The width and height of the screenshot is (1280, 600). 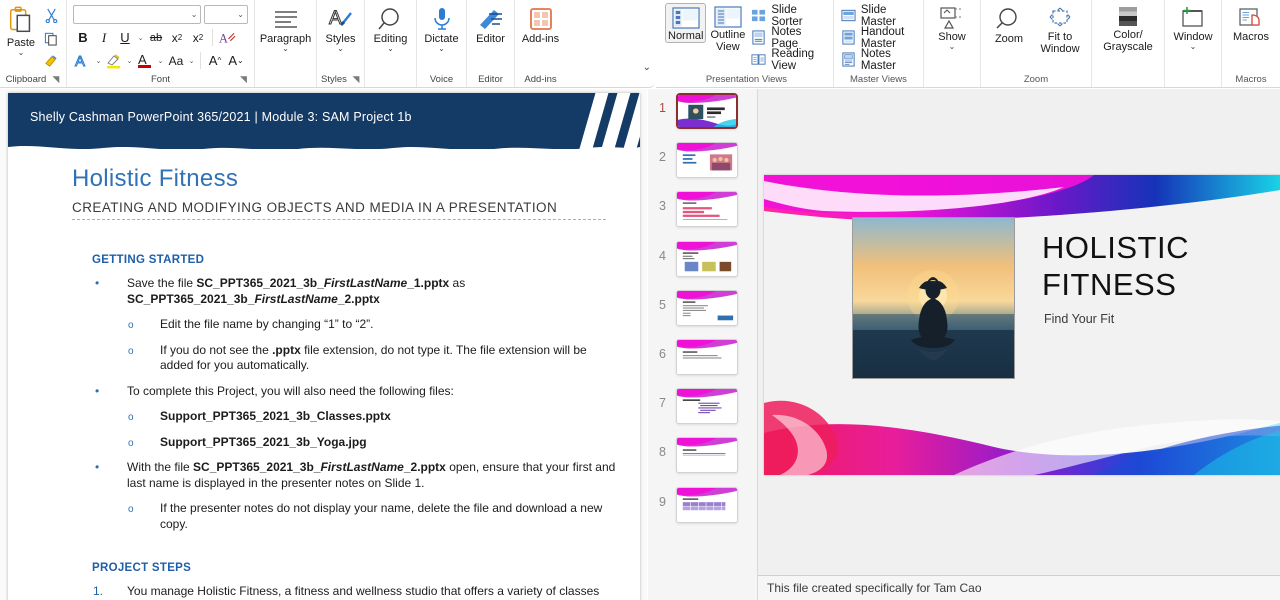 What do you see at coordinates (1193, 27) in the screenshot?
I see `window-button: Window ⌄` at bounding box center [1193, 27].